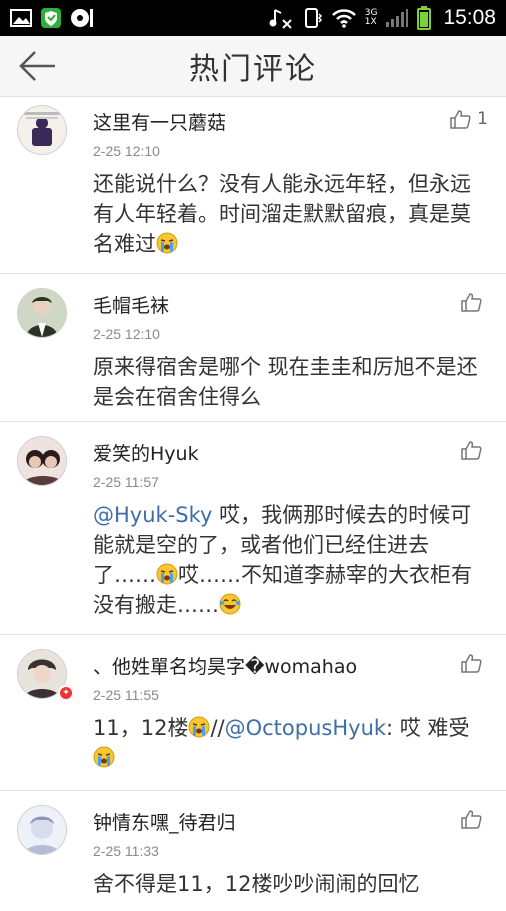  I want to click on comment-text: 舍不得是11，12楼吵吵闹闹的回忆, so click(289, 884).